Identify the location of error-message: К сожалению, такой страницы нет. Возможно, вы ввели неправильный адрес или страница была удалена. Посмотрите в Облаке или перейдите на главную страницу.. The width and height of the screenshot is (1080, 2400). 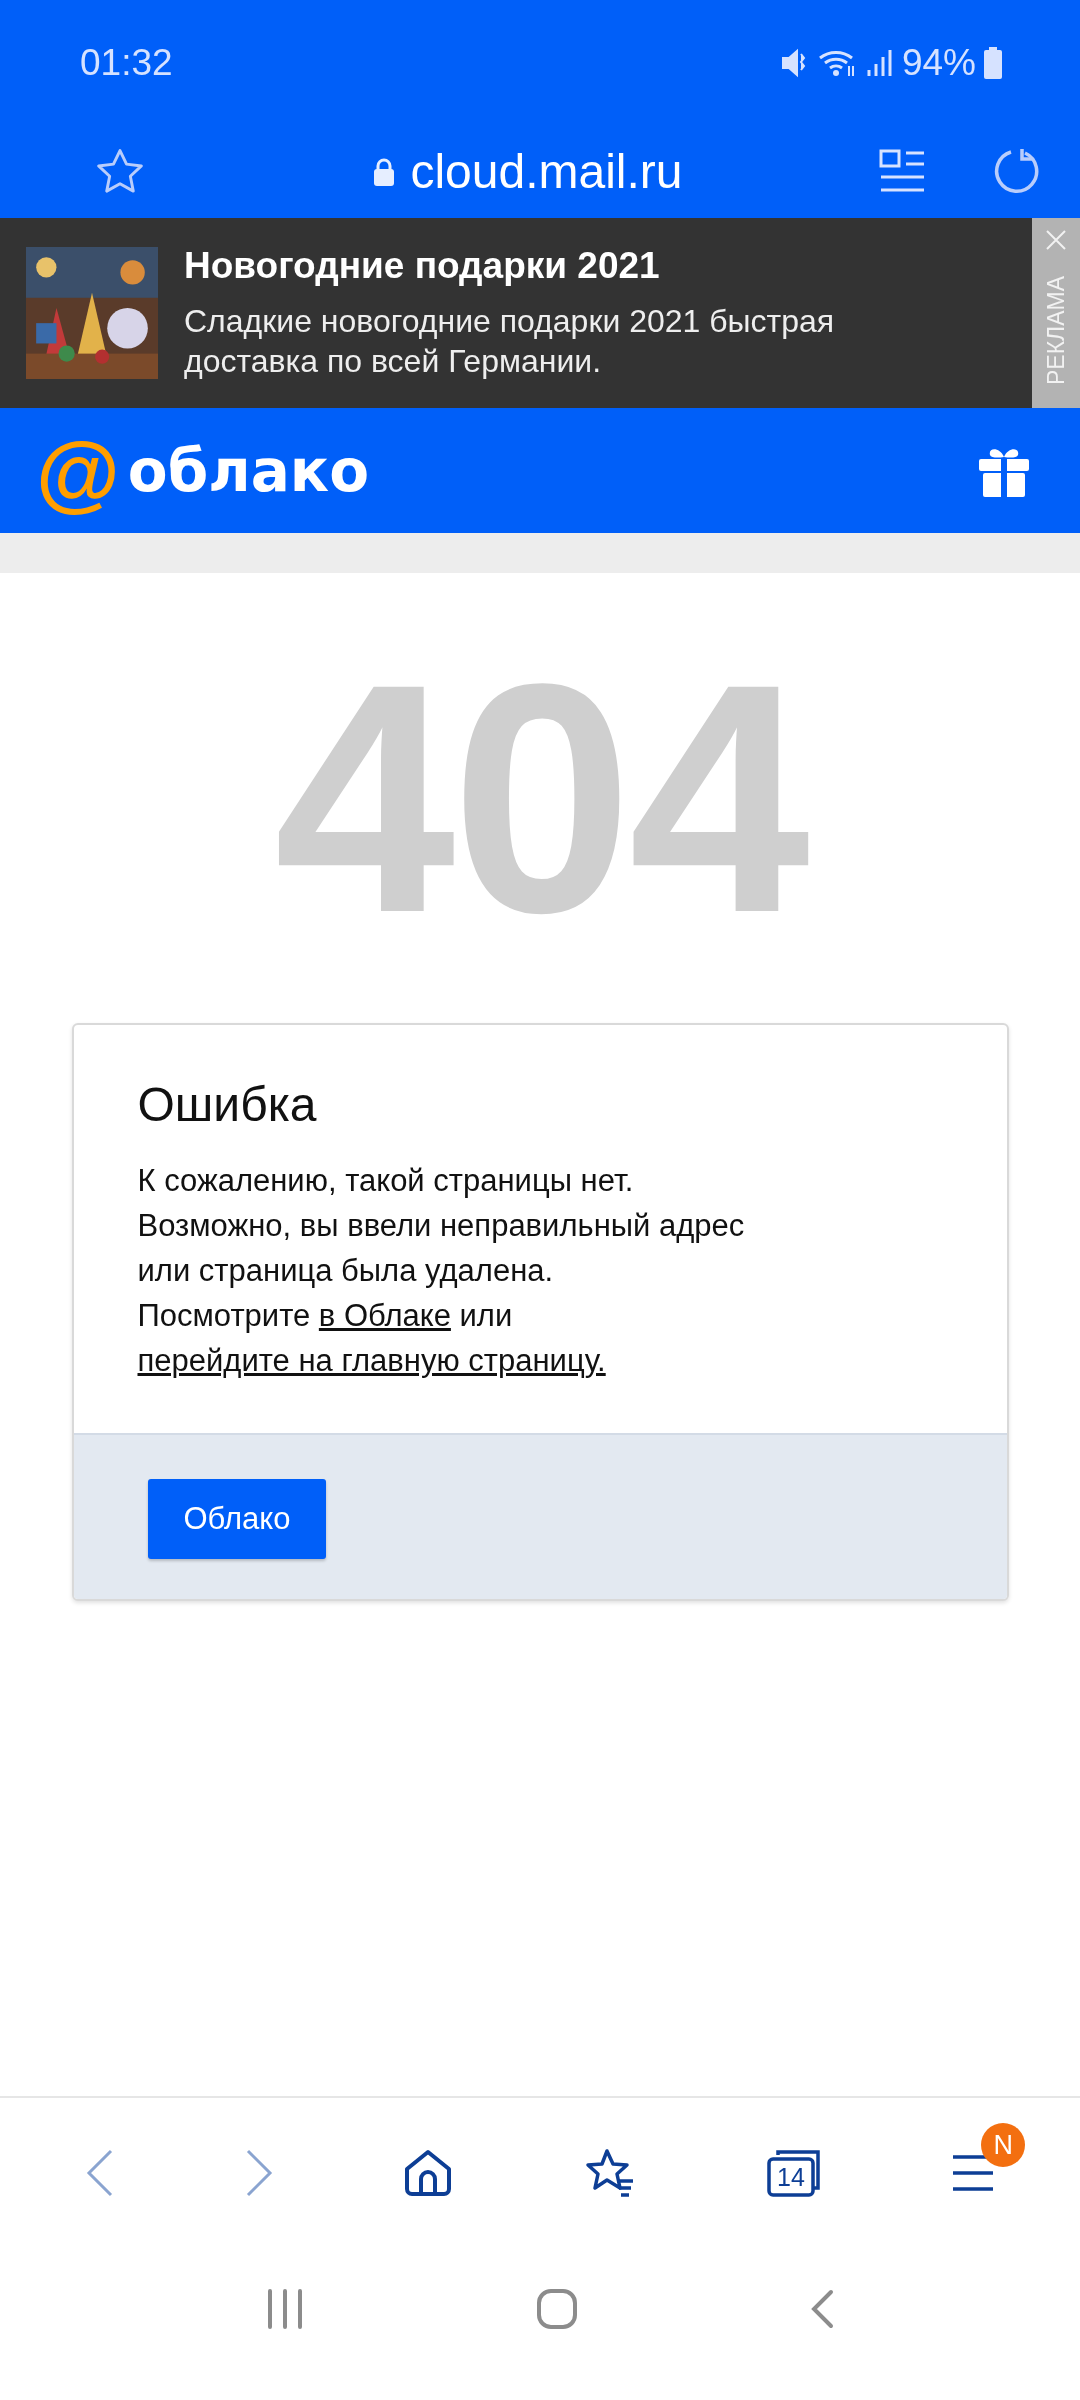
(441, 1271).